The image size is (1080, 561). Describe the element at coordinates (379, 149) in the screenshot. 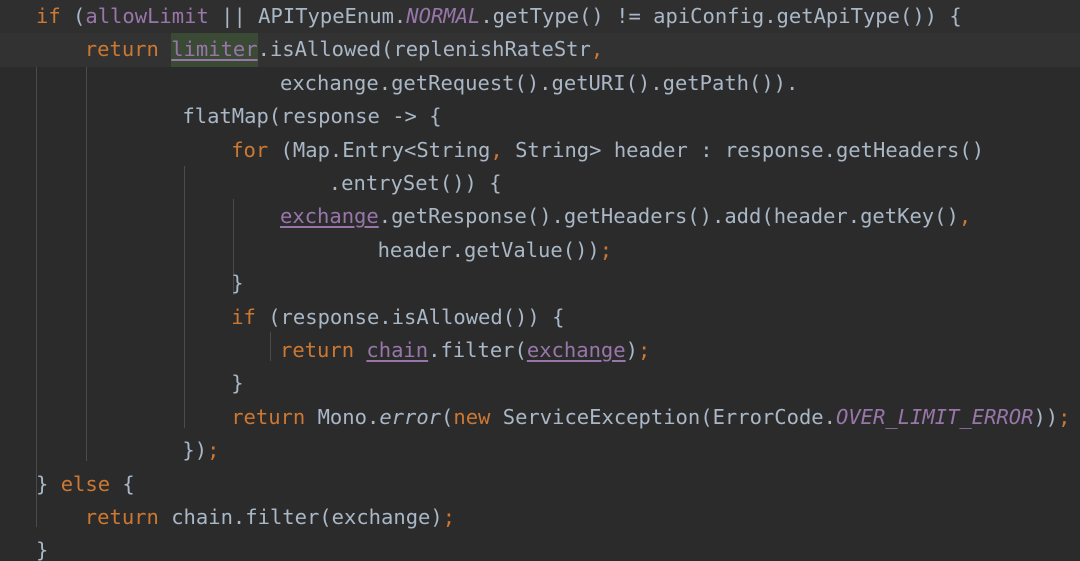

I see `code-token: (Map.Entry<String` at that location.